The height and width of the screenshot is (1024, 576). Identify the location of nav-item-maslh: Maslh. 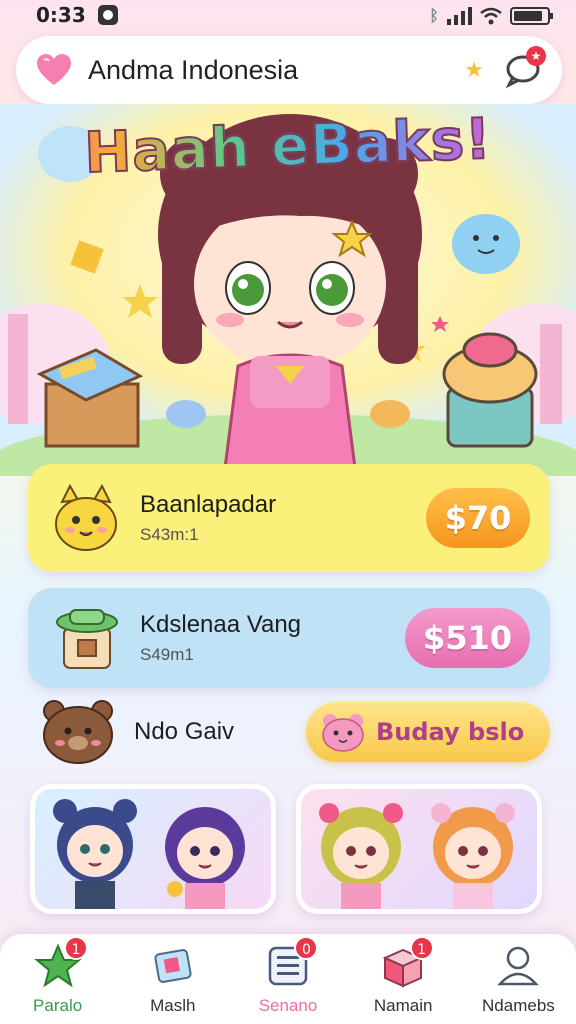
(172, 979).